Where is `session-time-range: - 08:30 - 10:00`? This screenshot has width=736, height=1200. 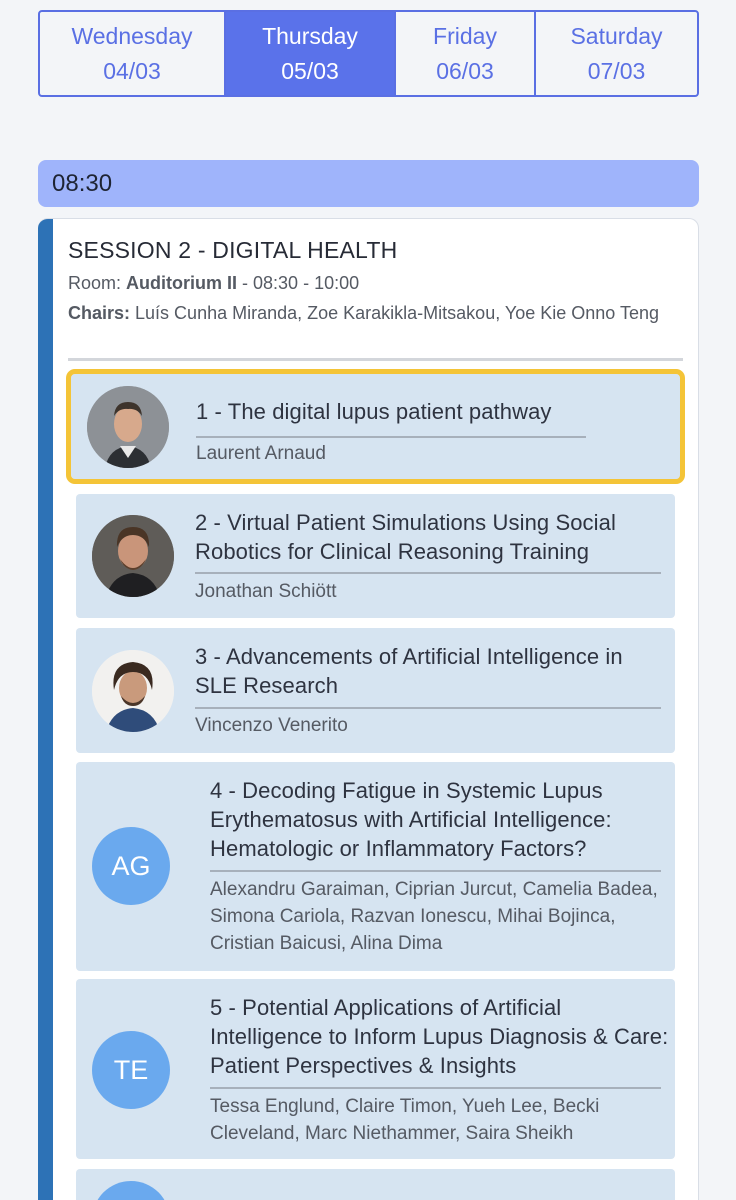 session-time-range: - 08:30 - 10:00 is located at coordinates (298, 283).